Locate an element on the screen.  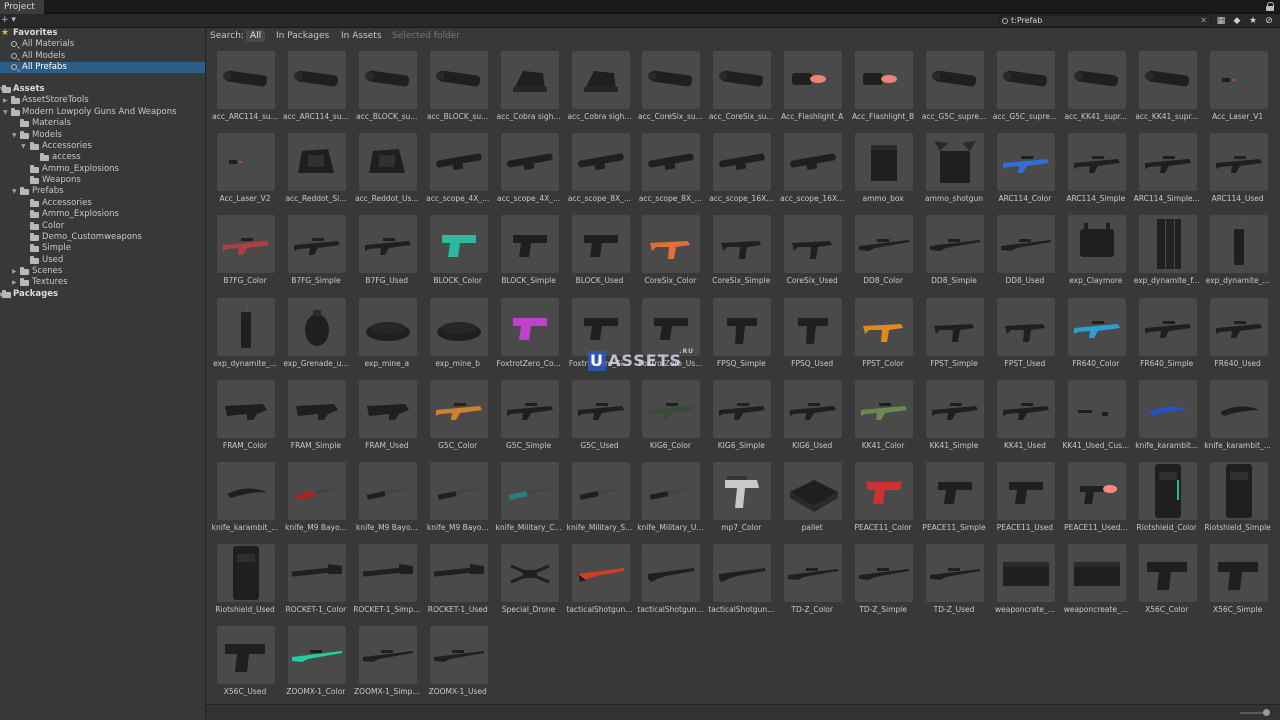
asset-tile: B7FG_Color is located at coordinates (245, 255).